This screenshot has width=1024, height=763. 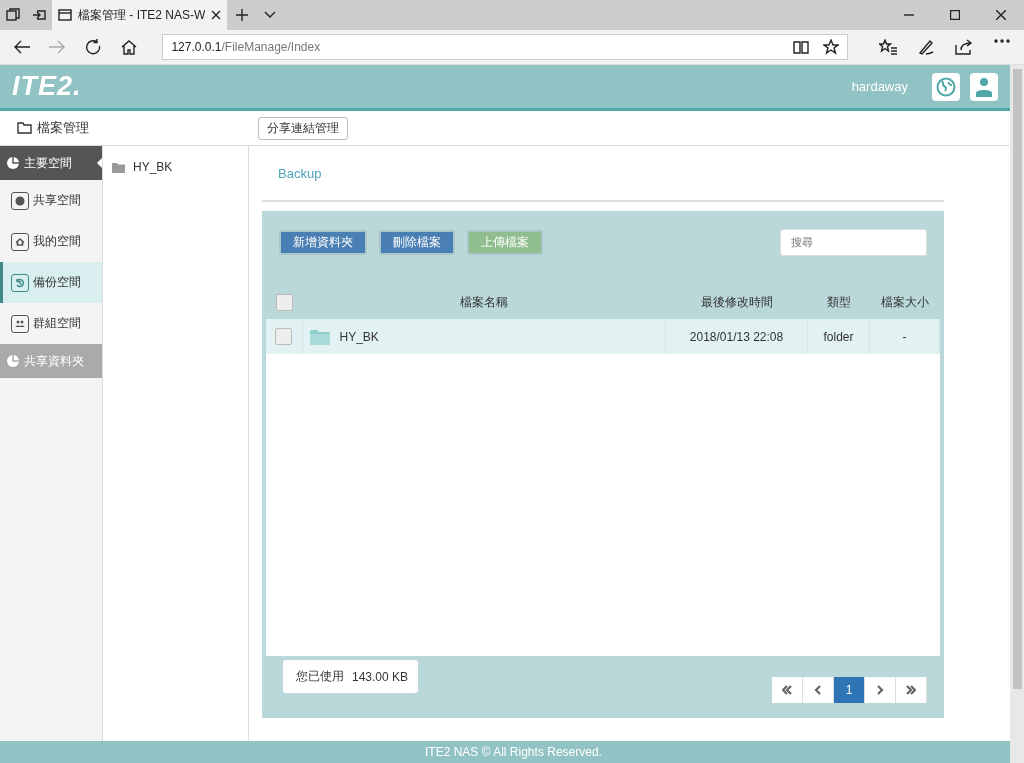 What do you see at coordinates (359, 336) in the screenshot?
I see `file-name: HY_BK` at bounding box center [359, 336].